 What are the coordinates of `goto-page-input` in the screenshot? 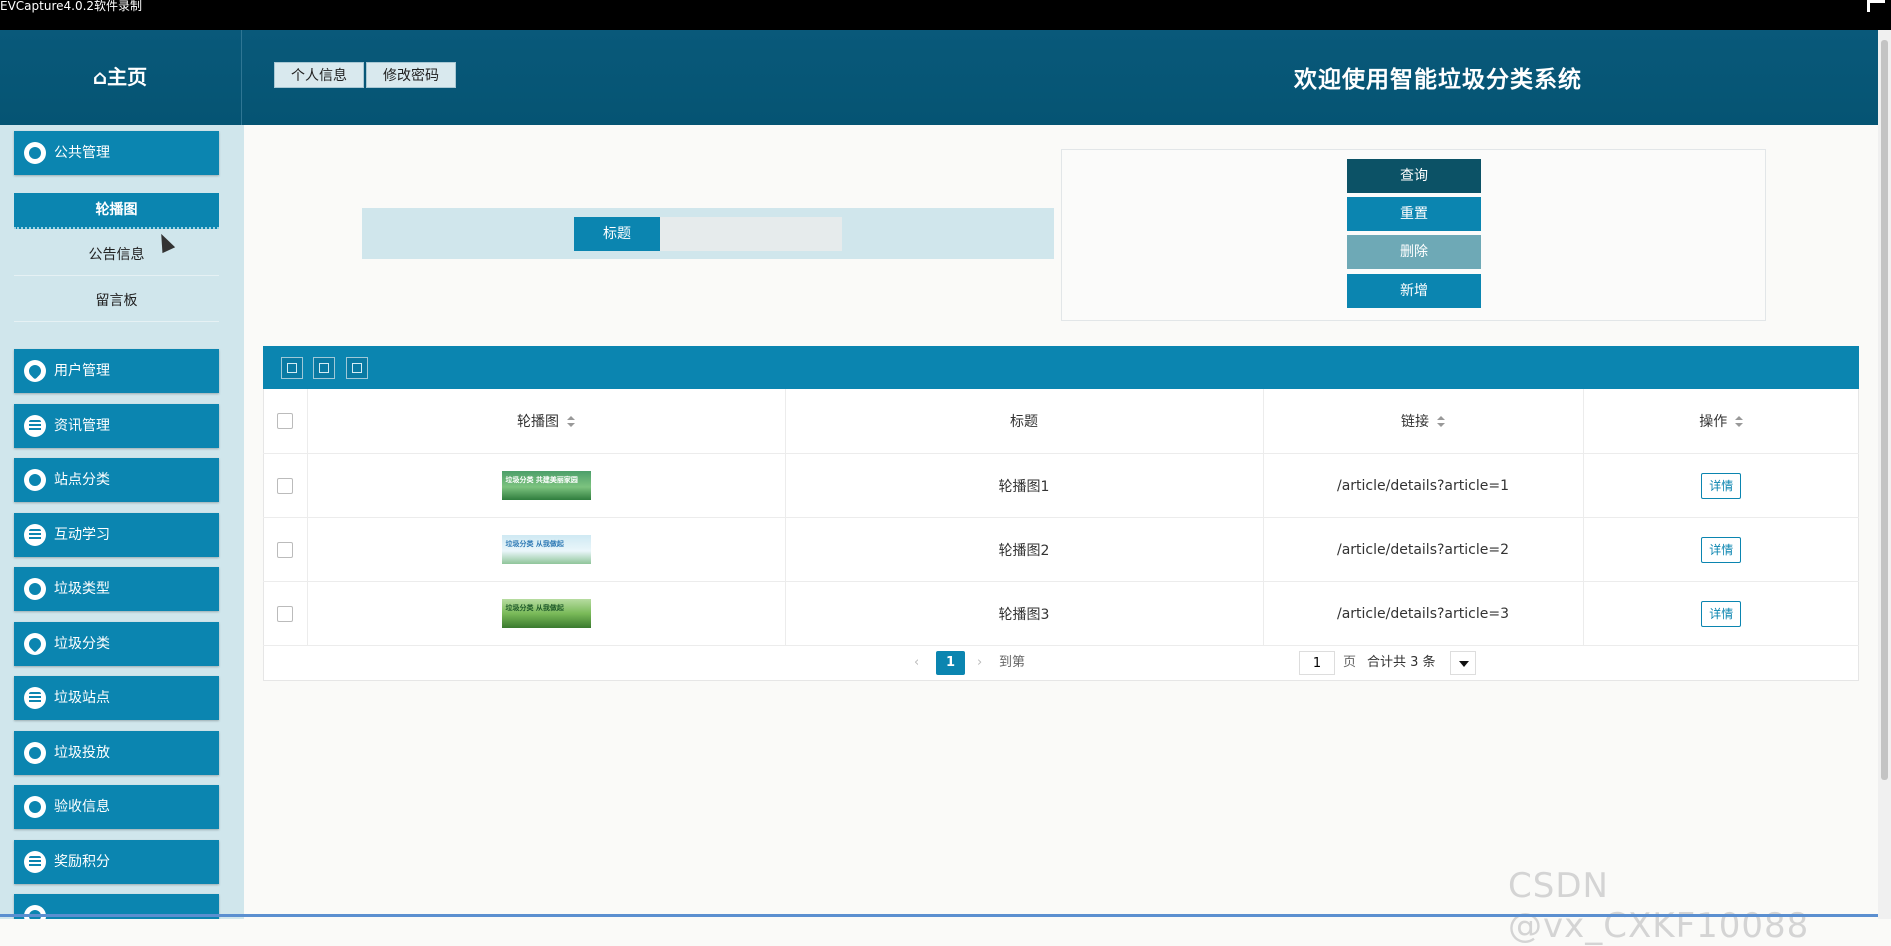 It's located at (1317, 663).